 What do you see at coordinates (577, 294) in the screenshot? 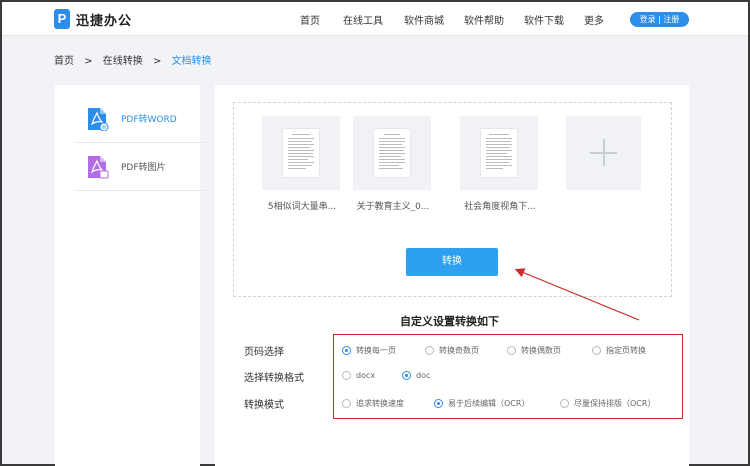
I see `annotation-arrow-icon` at bounding box center [577, 294].